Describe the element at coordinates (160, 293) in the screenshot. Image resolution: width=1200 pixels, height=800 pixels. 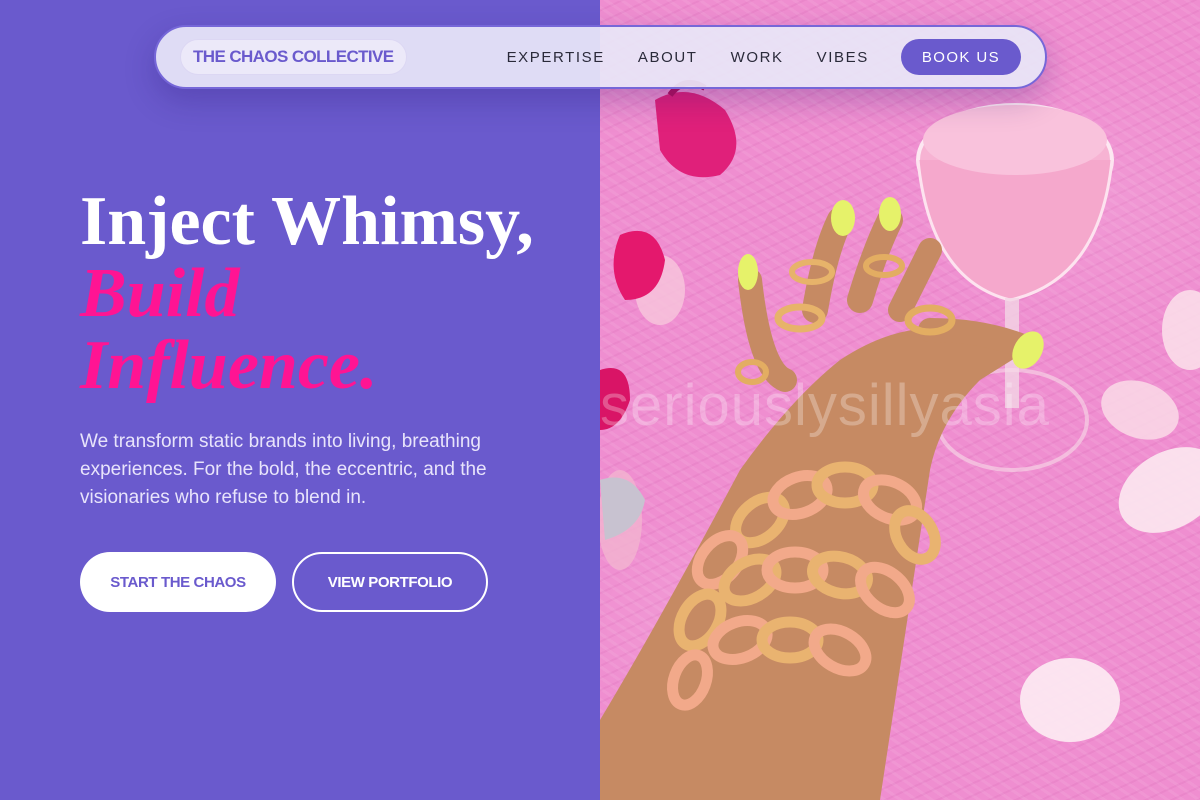
I see `hero-title-line-2: Build` at that location.